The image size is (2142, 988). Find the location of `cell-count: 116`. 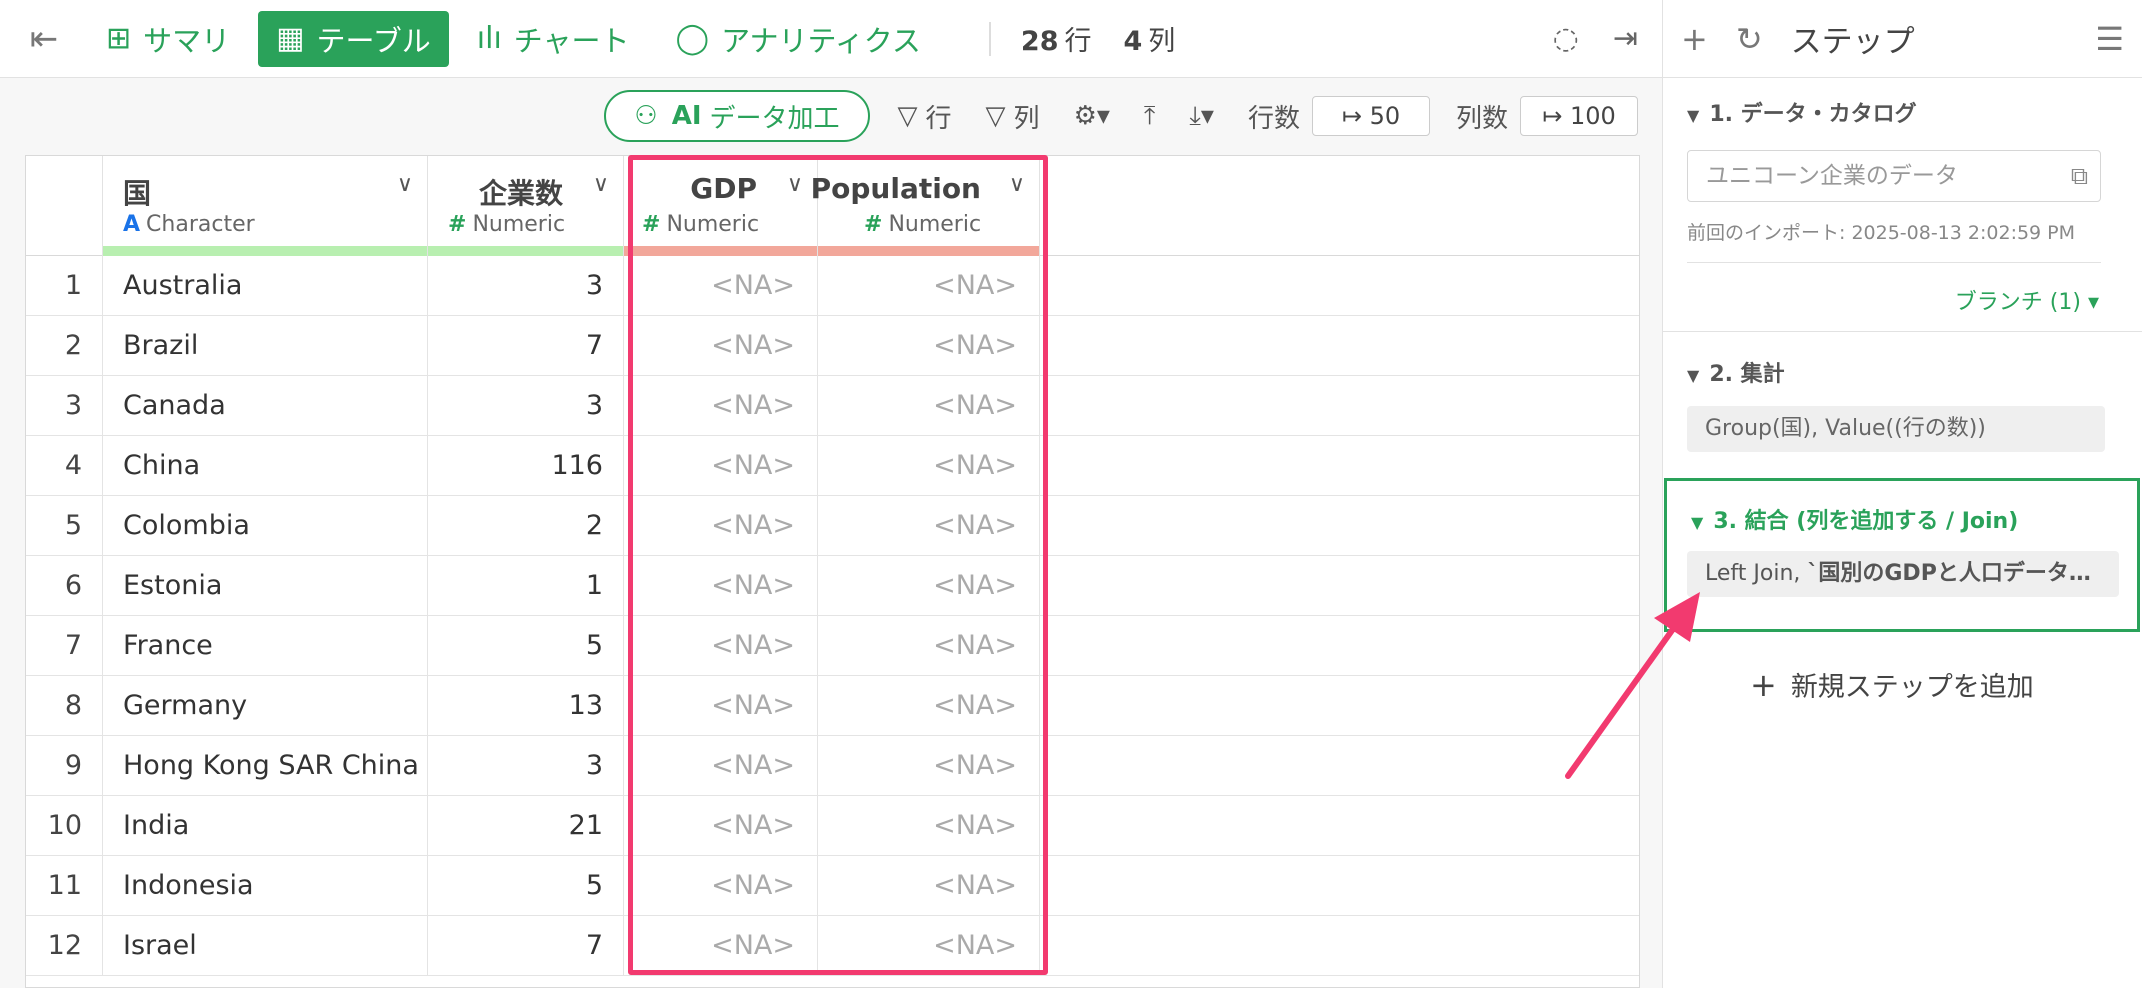

cell-count: 116 is located at coordinates (526, 466).